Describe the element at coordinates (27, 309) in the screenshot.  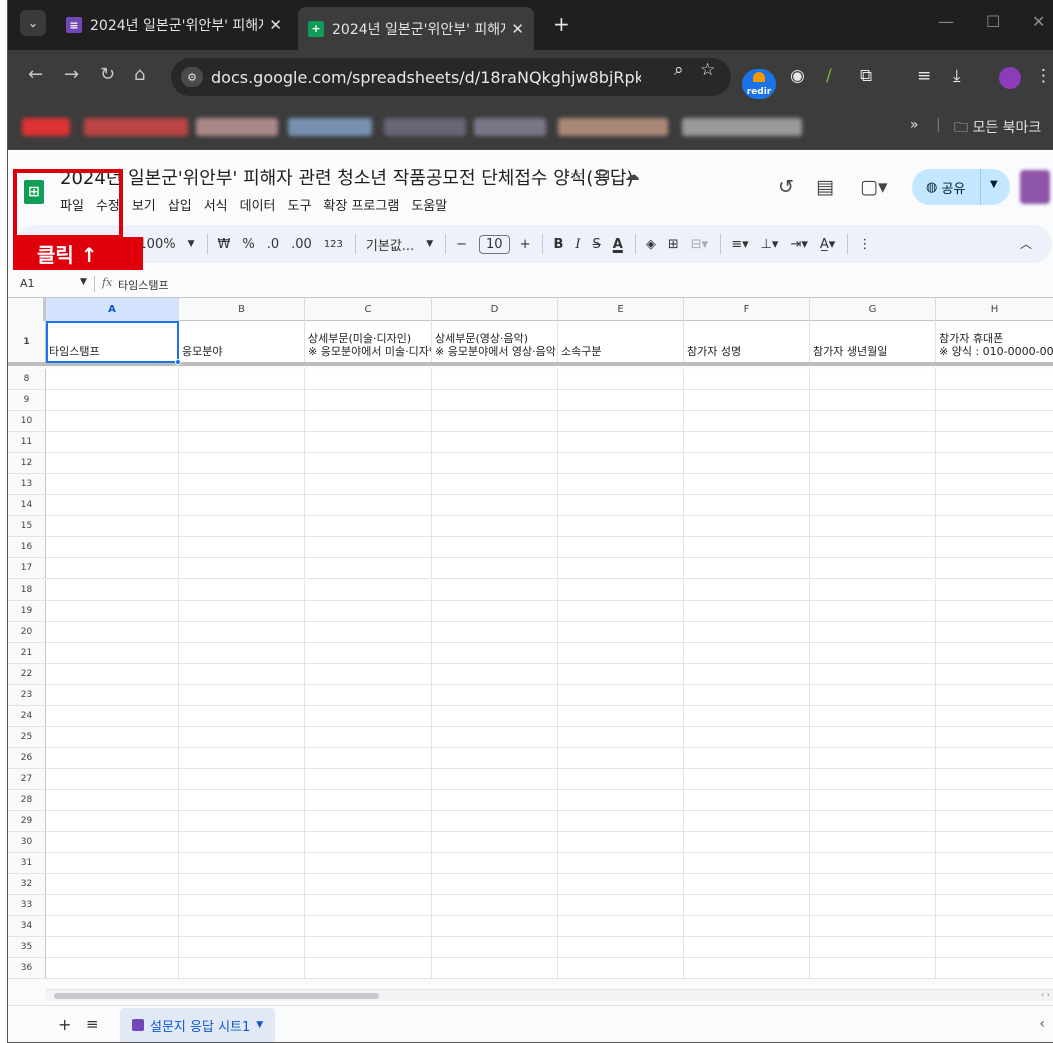
I see `select-all-corner` at that location.